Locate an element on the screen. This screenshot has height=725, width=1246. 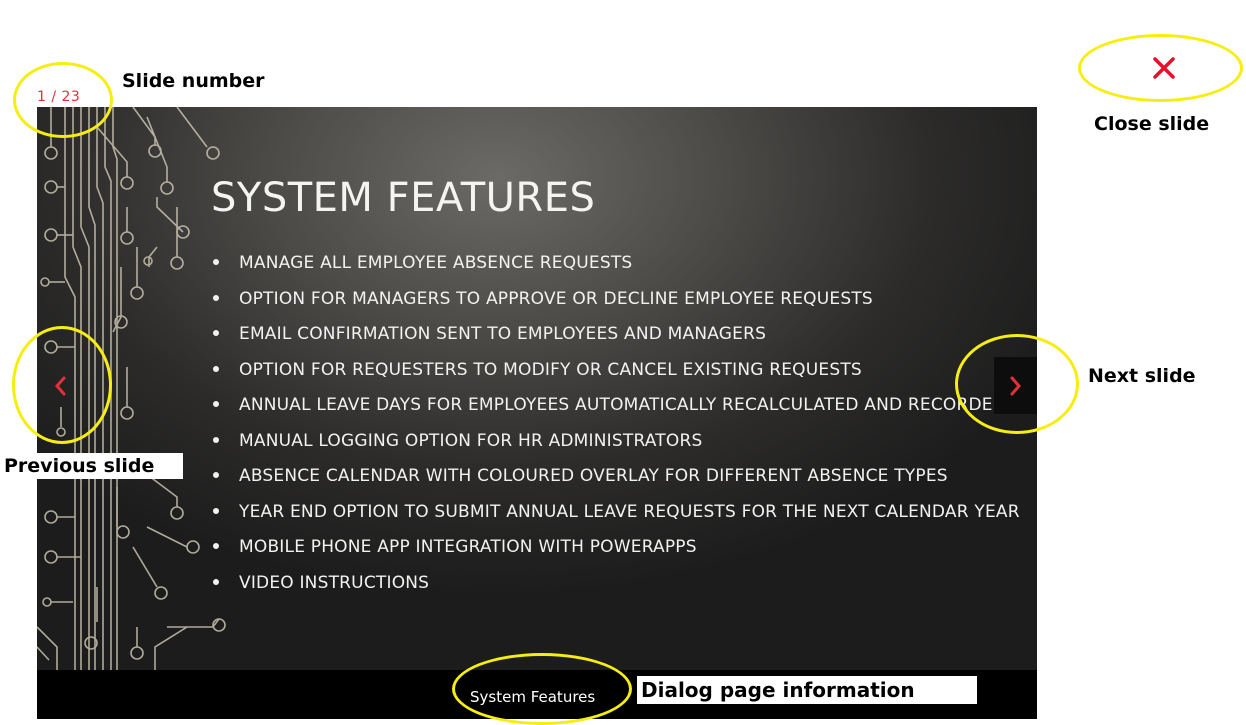
slide-caption: System Features is located at coordinates (533, 697).